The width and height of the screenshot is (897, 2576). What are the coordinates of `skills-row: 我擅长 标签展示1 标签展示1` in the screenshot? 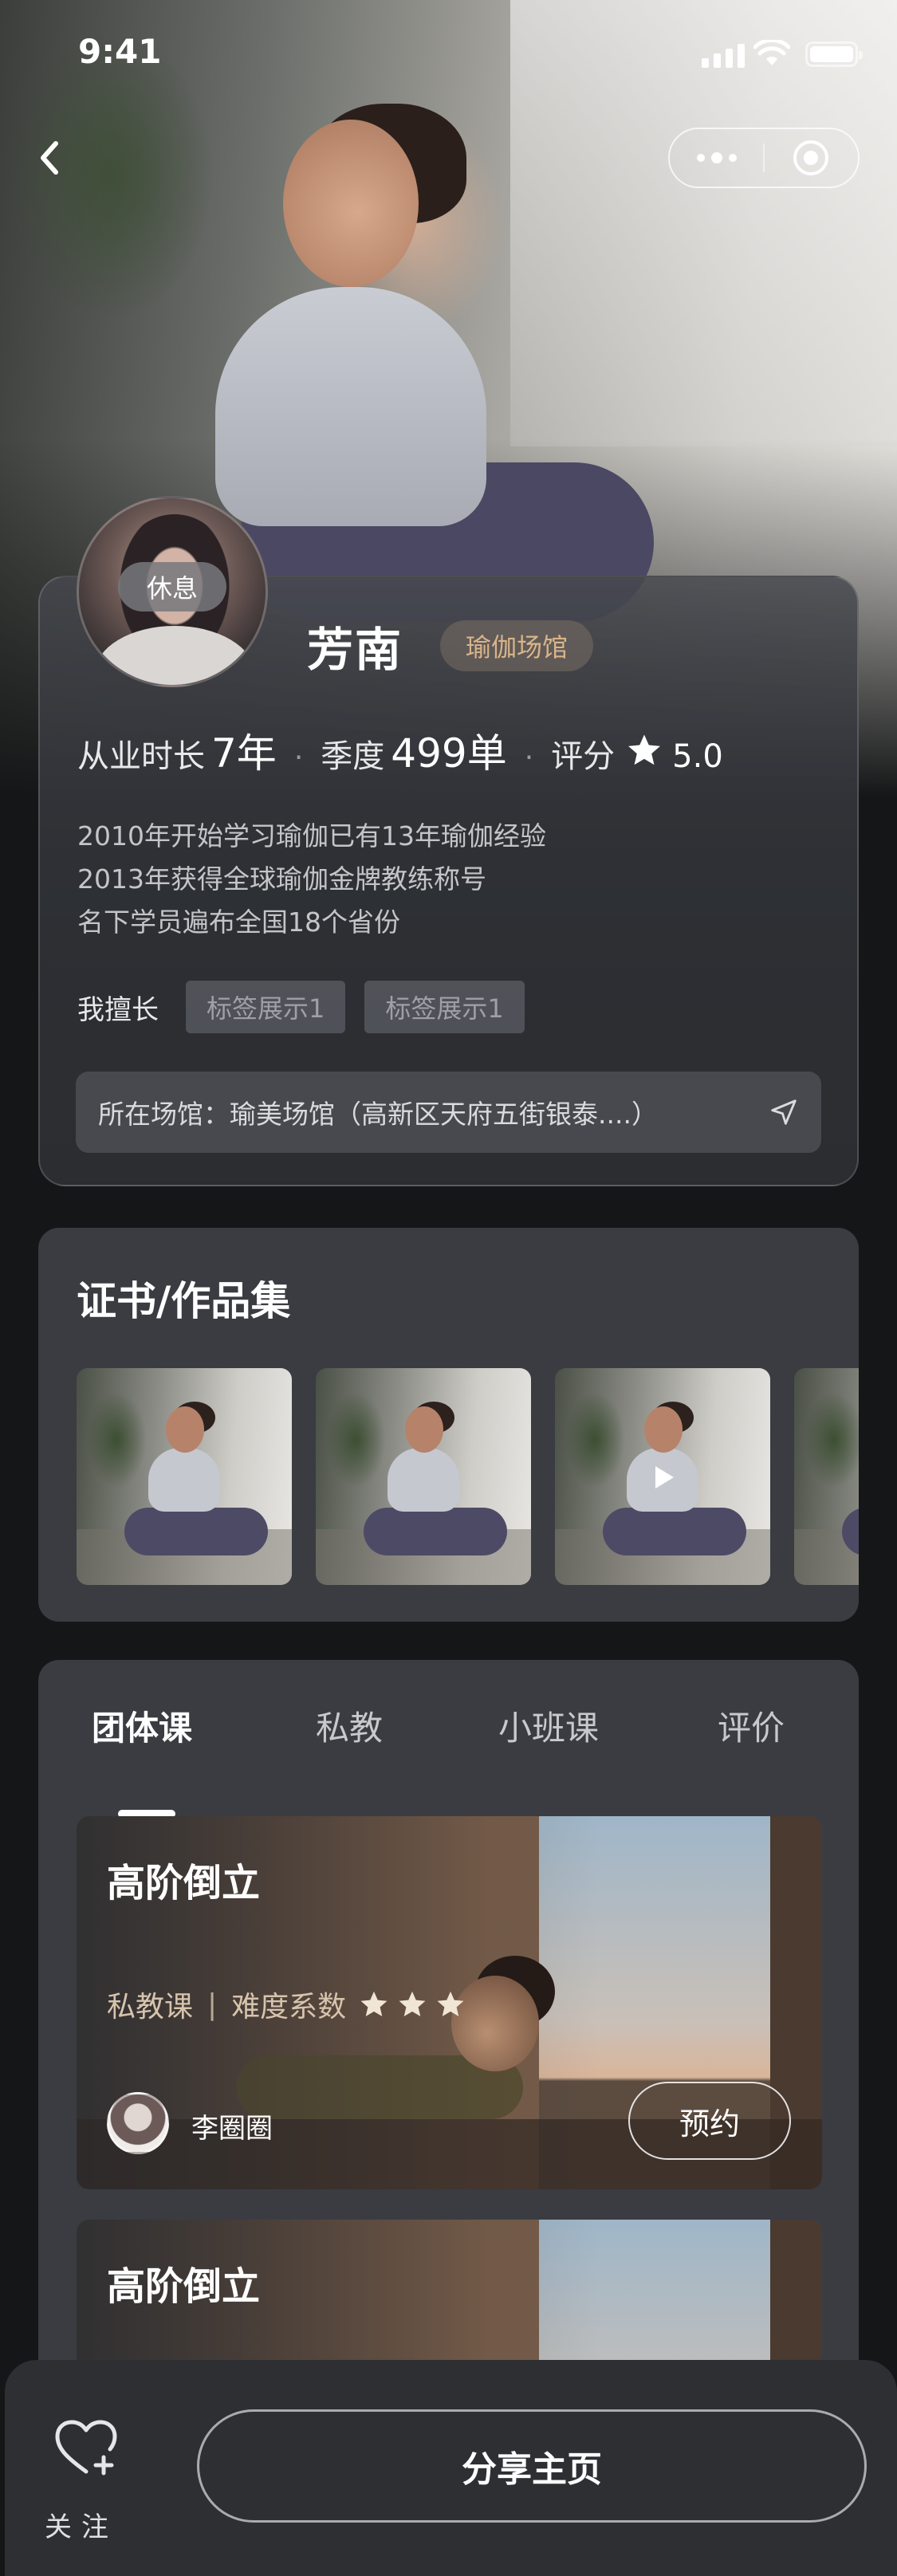 It's located at (311, 1007).